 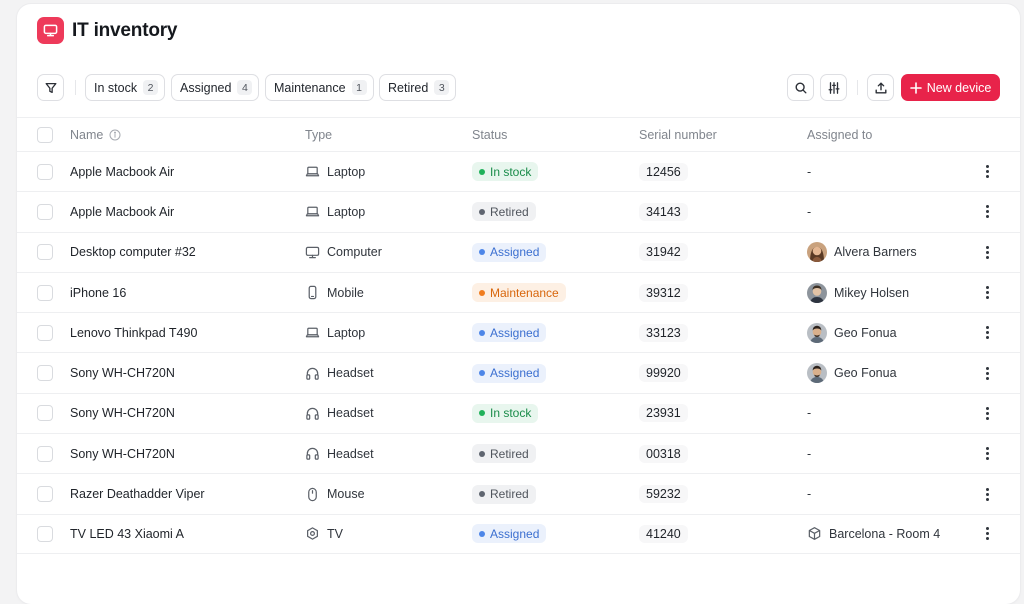 What do you see at coordinates (663, 211) in the screenshot?
I see `serial-number: 34143` at bounding box center [663, 211].